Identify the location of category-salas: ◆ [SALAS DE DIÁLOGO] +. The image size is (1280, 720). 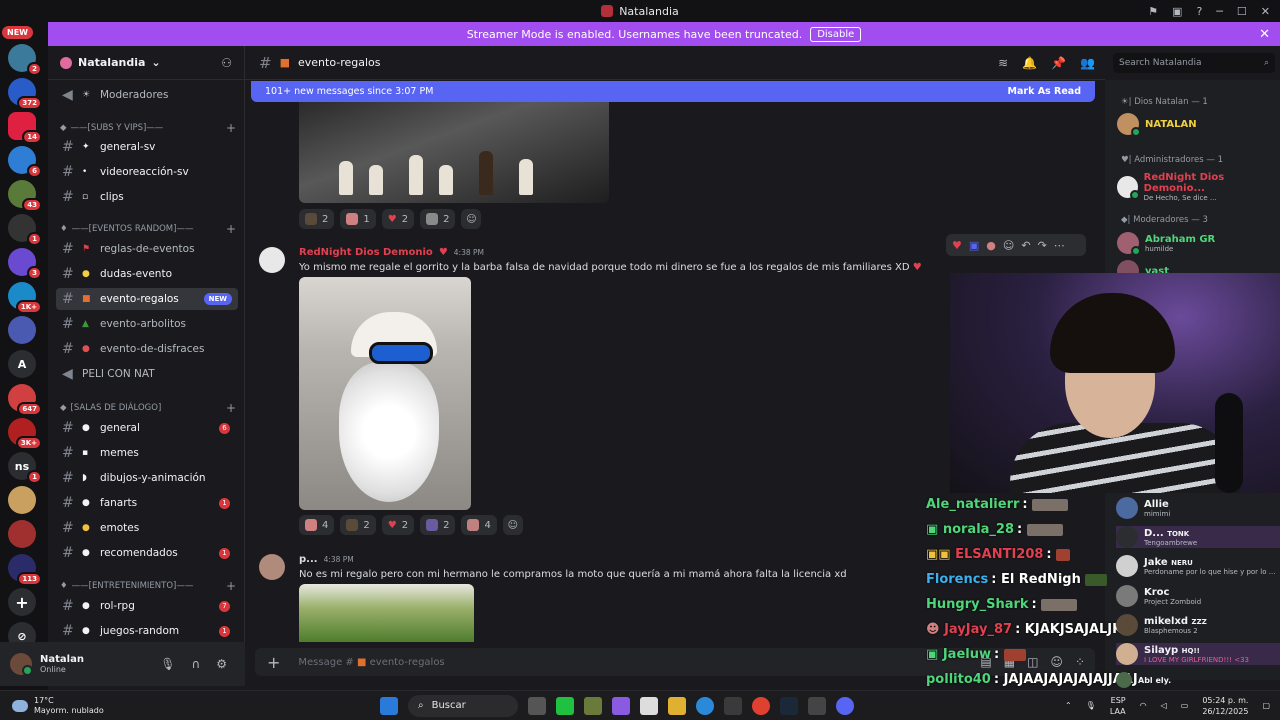
(148, 408).